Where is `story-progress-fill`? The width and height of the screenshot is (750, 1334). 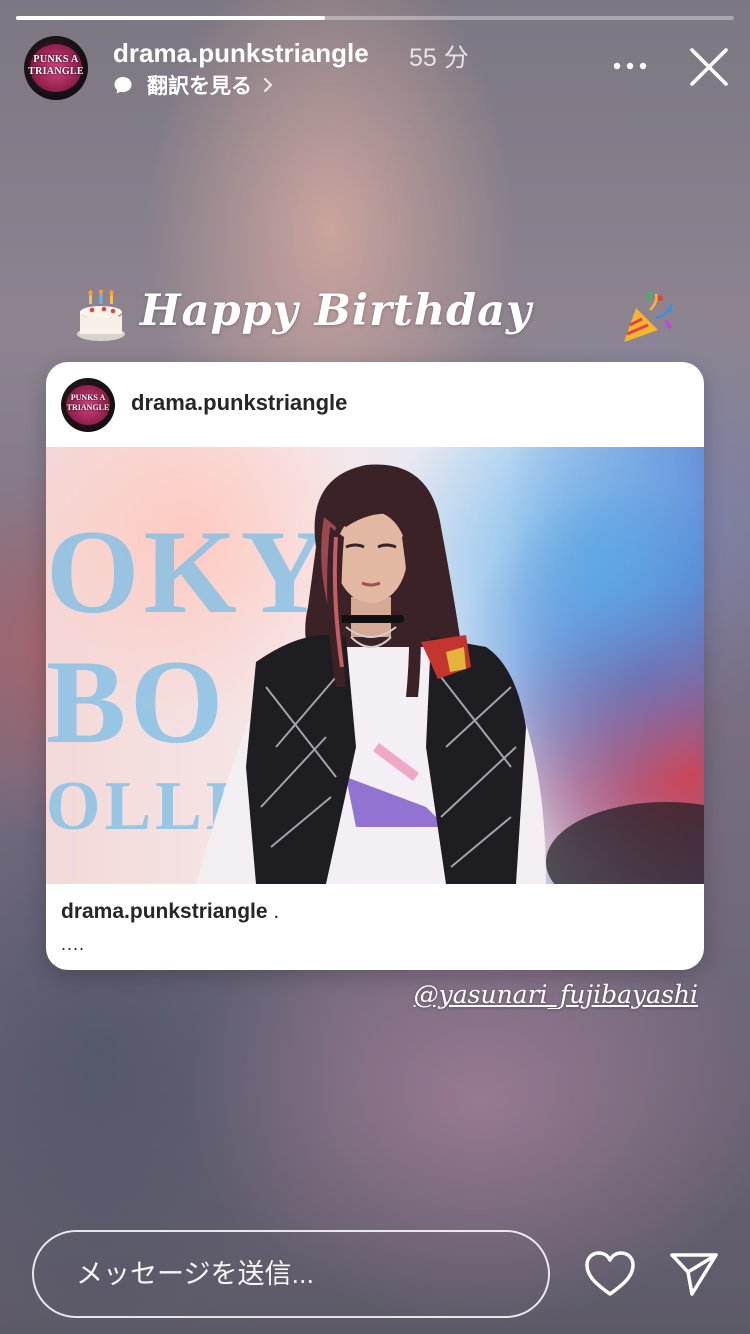 story-progress-fill is located at coordinates (170, 18).